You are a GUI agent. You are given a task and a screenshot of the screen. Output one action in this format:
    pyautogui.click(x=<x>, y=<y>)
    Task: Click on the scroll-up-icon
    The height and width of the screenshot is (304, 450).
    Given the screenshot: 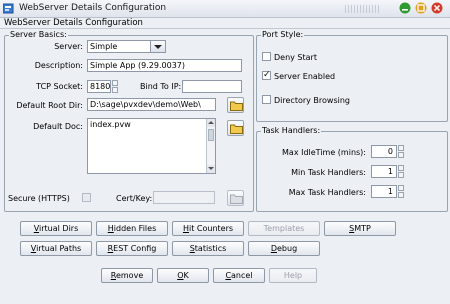 What is the action you would take?
    pyautogui.click(x=211, y=123)
    